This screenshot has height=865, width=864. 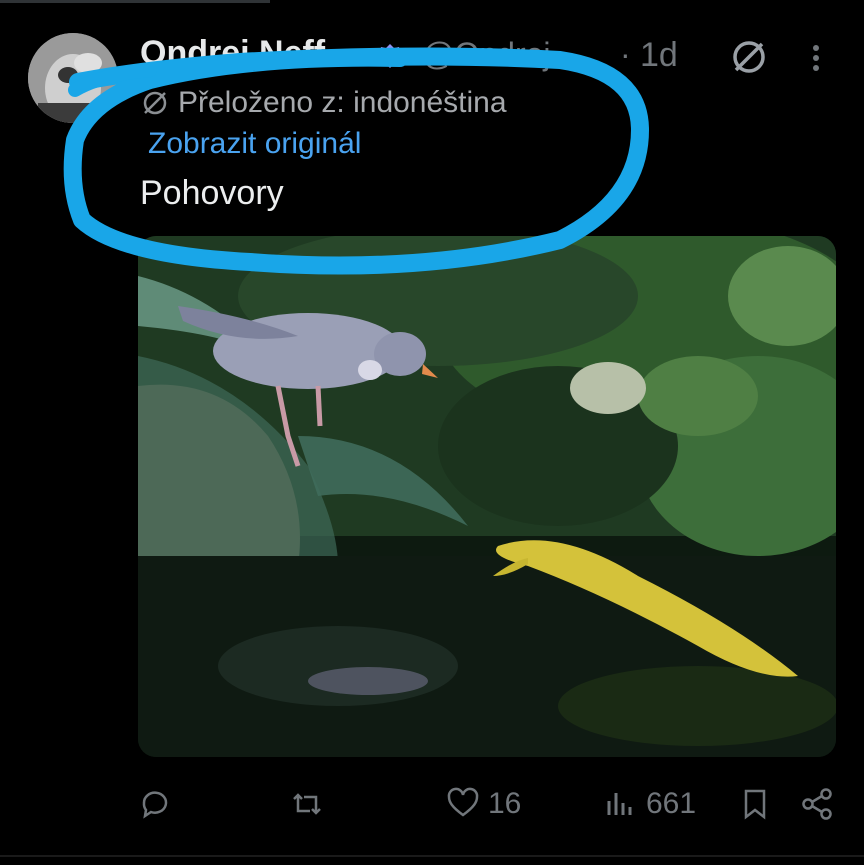 I want to click on tweet-text: Pohovory, so click(x=212, y=193).